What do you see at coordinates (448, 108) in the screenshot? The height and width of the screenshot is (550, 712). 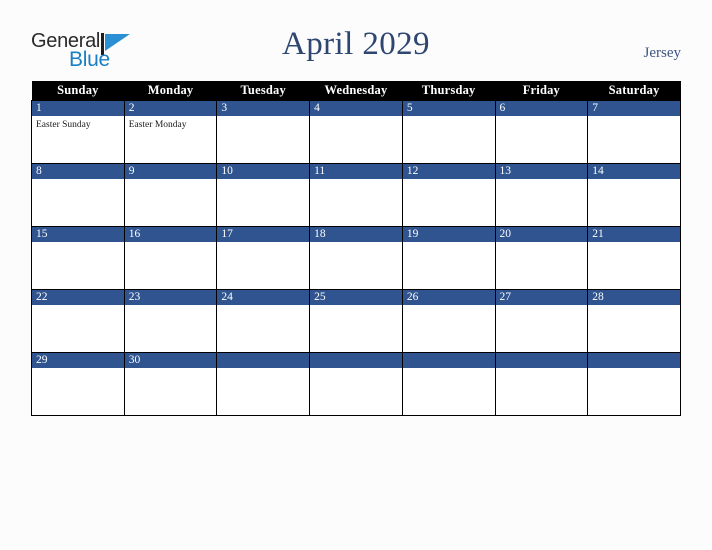 I see `day-number: 5` at bounding box center [448, 108].